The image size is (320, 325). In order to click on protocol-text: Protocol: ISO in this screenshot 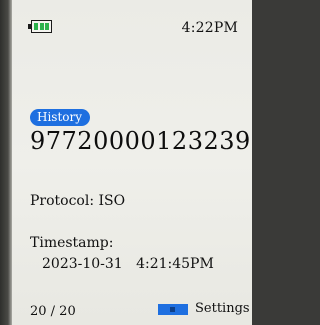, I will do `click(78, 201)`.